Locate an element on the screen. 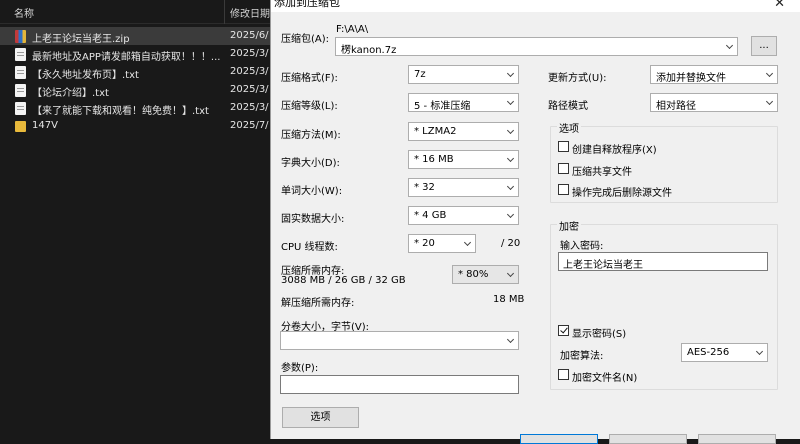 The height and width of the screenshot is (444, 800). enc-method-select: AES-256 is located at coordinates (724, 352).